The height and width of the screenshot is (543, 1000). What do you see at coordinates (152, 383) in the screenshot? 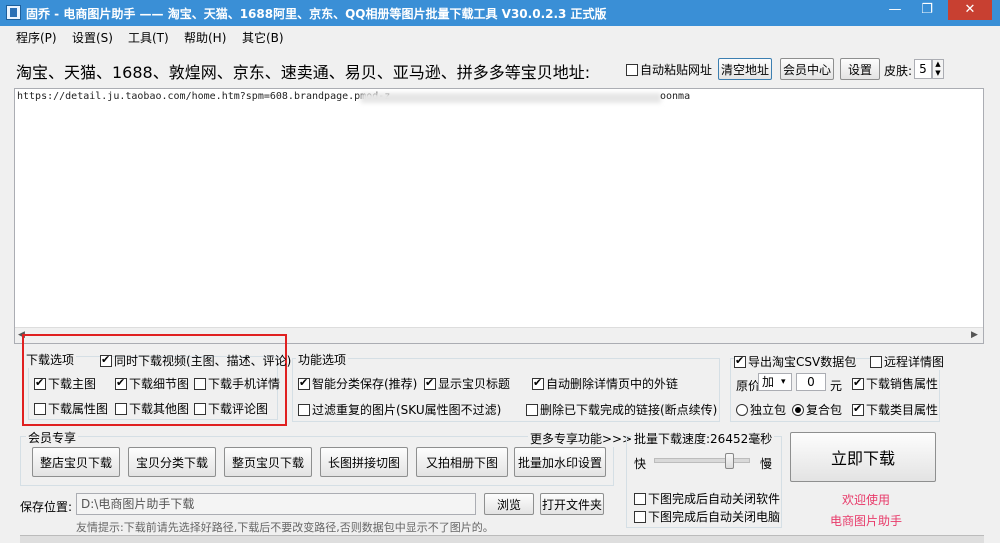
I see `detail-image-checkbox: 下载细节图` at bounding box center [152, 383].